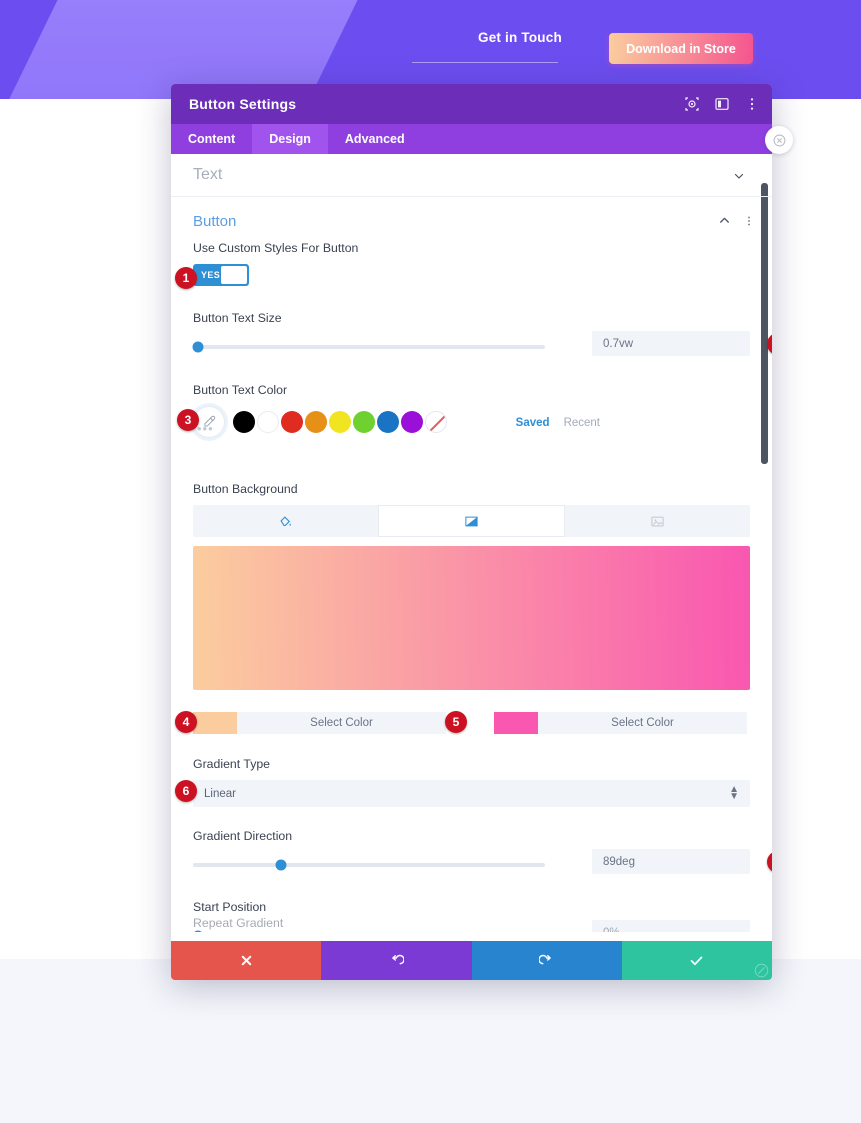  I want to click on badge-1: 1, so click(186, 278).